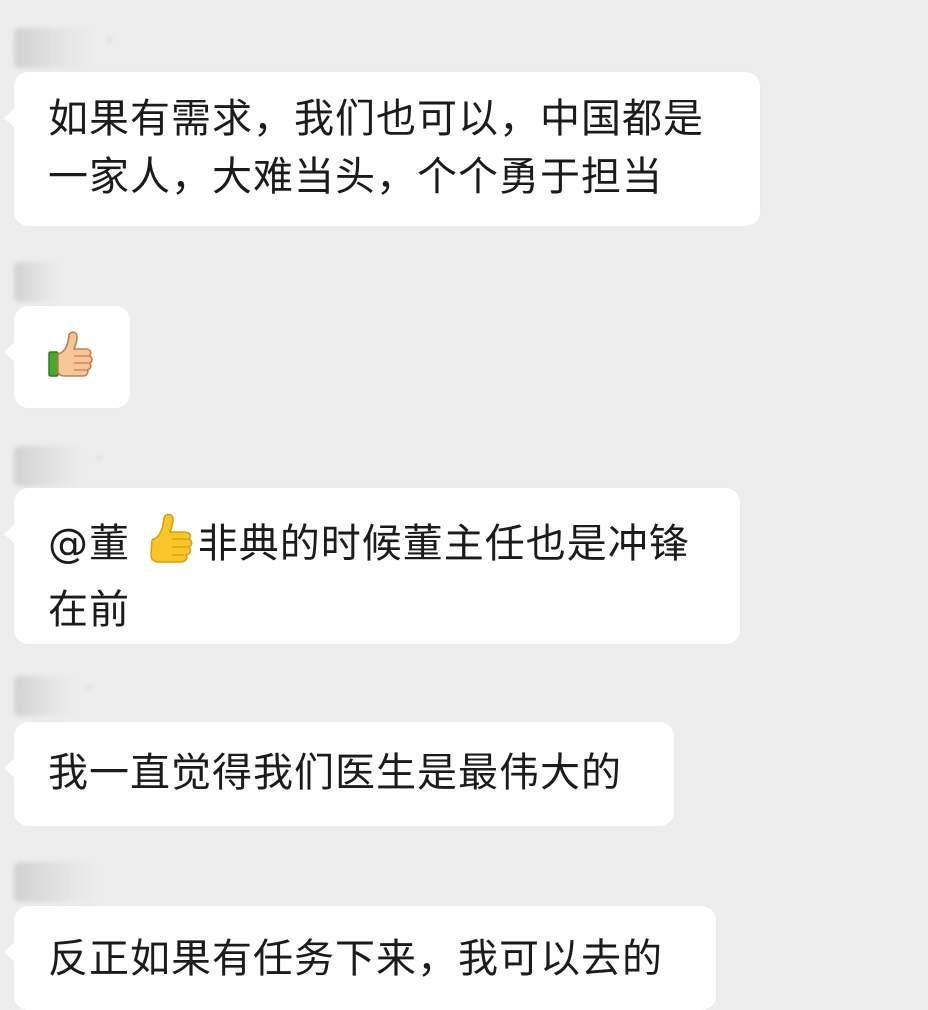 The image size is (928, 1010). I want to click on message-text: 非典的时候董主任也是冲锋, so click(443, 544).